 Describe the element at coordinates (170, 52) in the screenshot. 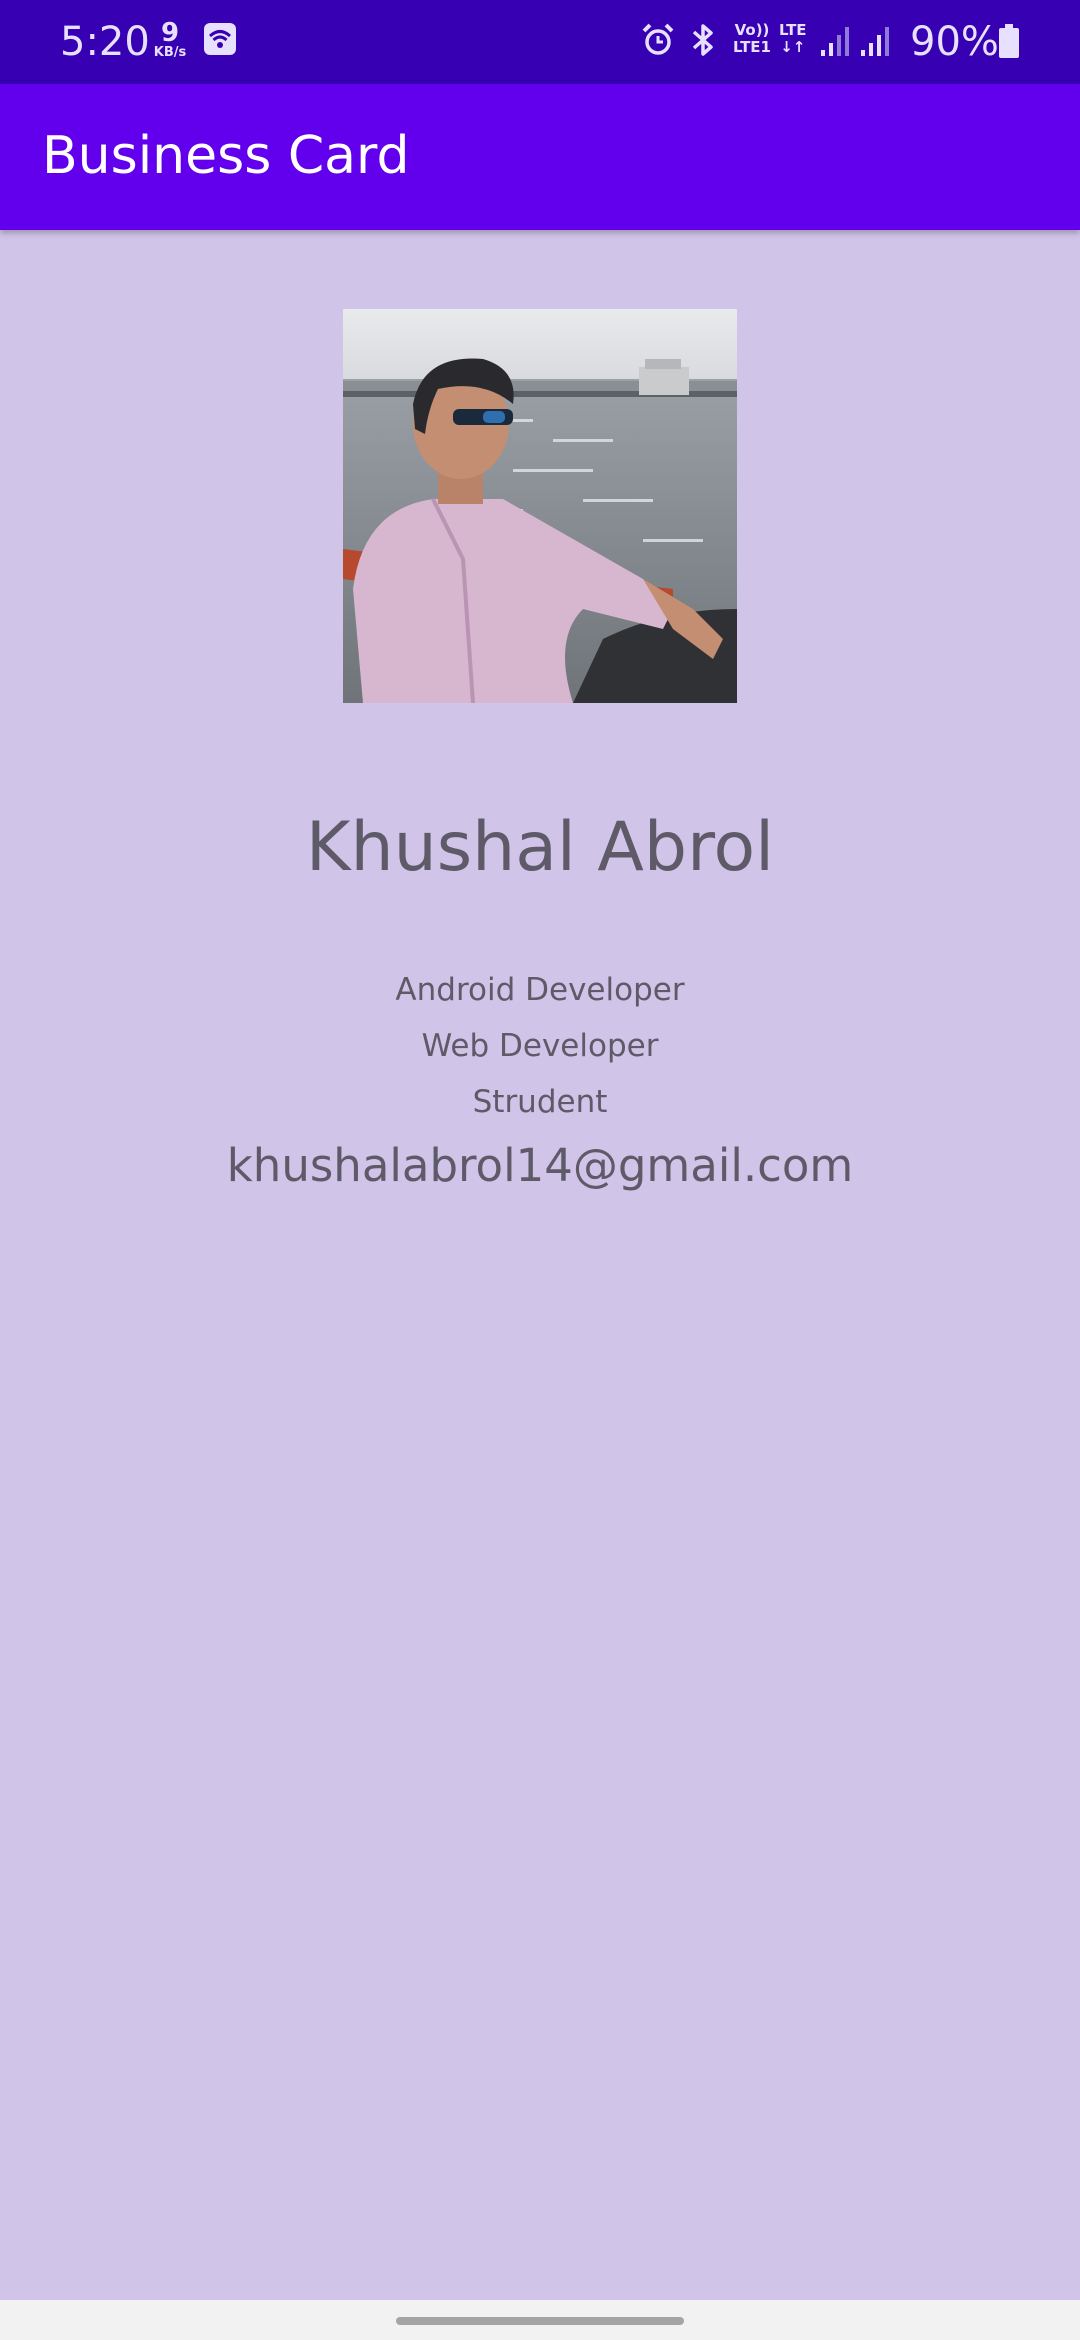

I see `network-speed-unit: KB/s` at that location.